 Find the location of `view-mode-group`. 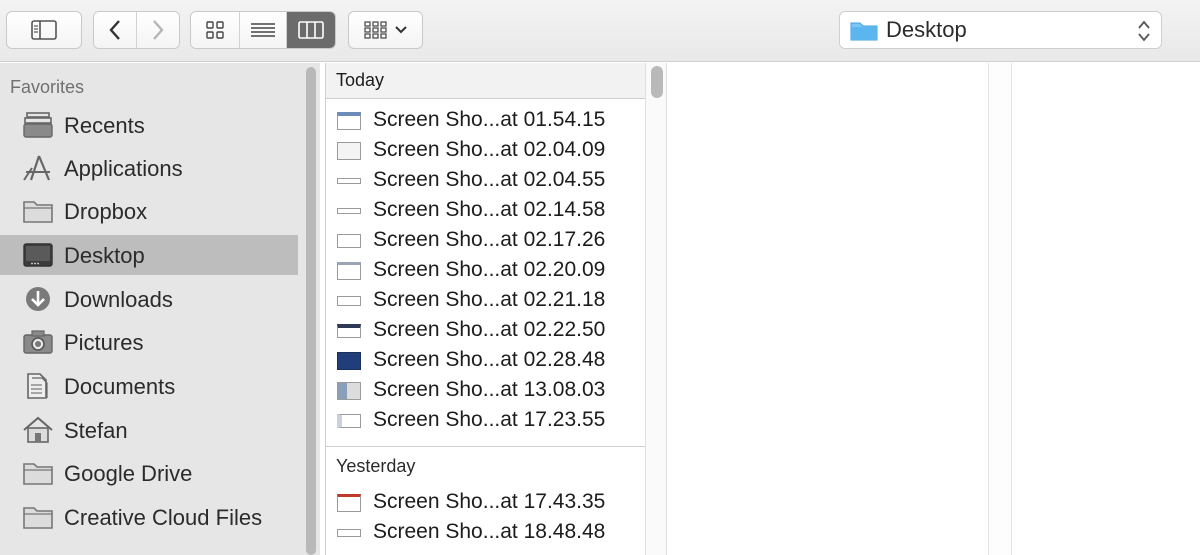

view-mode-group is located at coordinates (263, 30).